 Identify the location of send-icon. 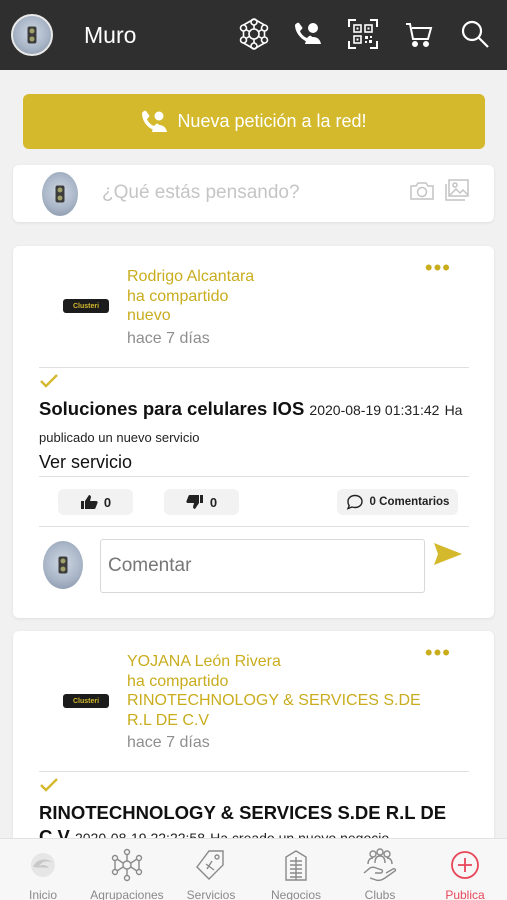
(448, 554).